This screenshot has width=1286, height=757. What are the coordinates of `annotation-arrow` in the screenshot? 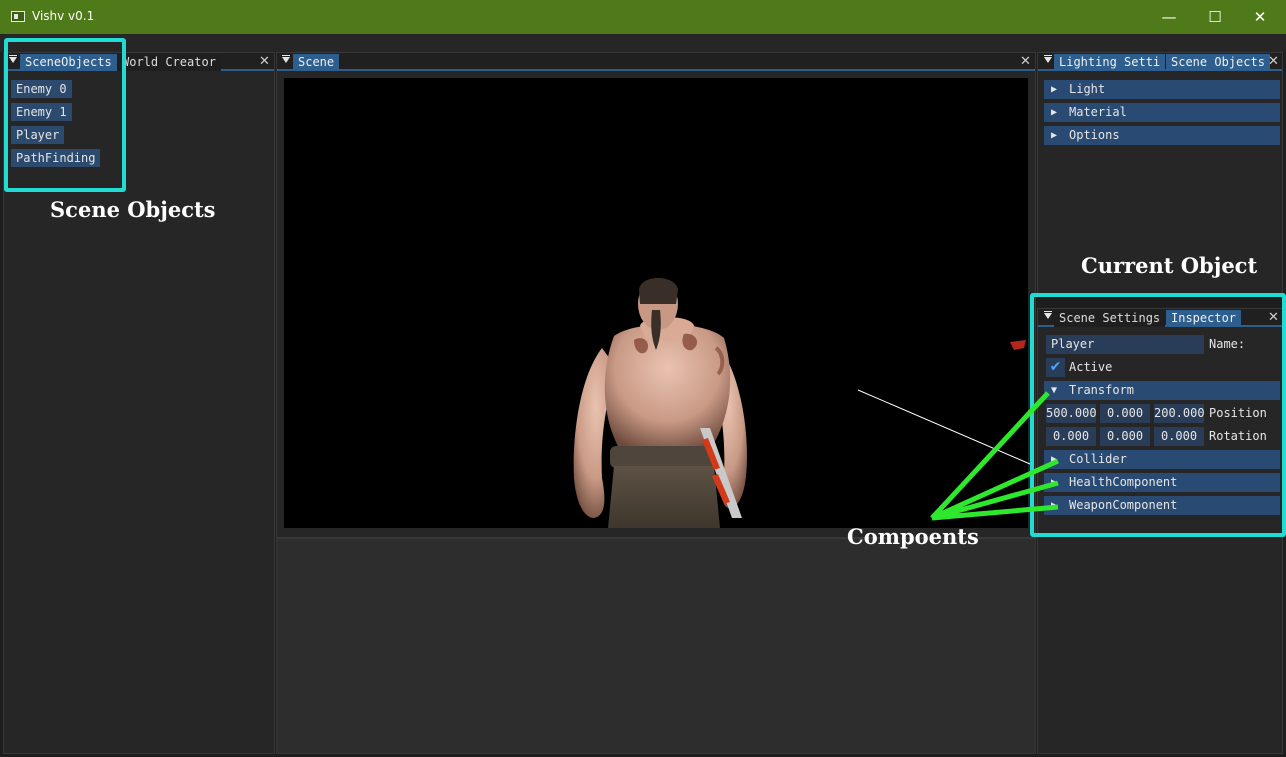 It's located at (990, 455).